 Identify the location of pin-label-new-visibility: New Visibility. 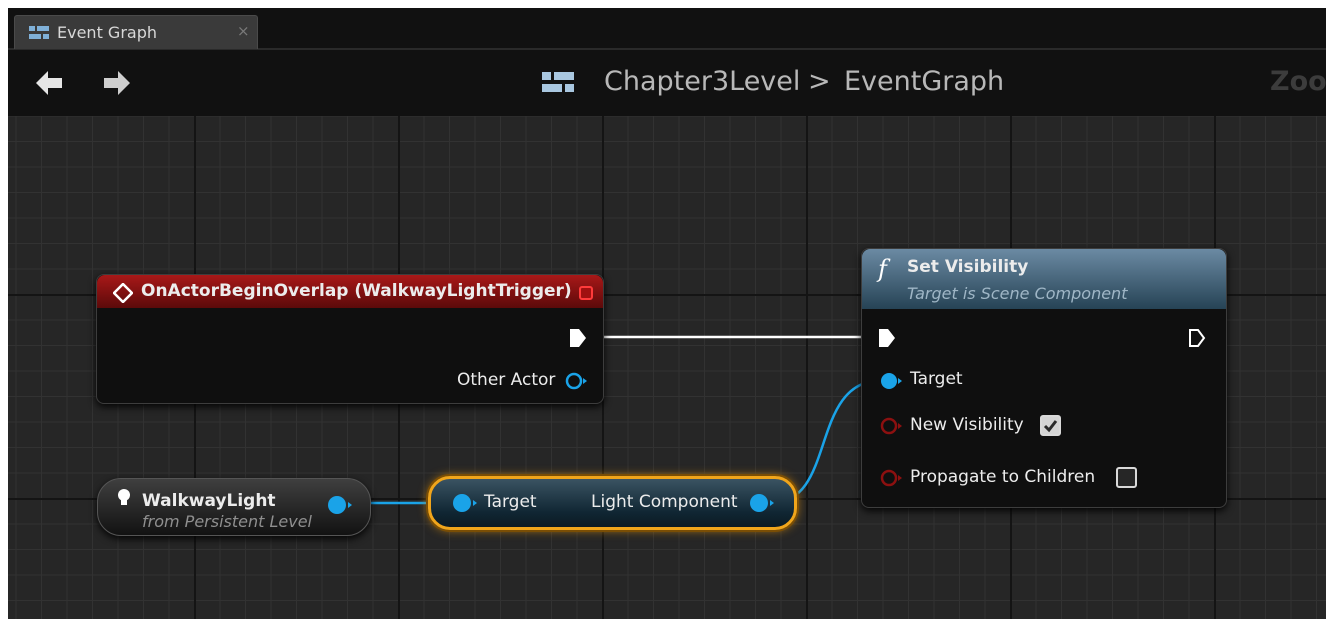
(967, 425).